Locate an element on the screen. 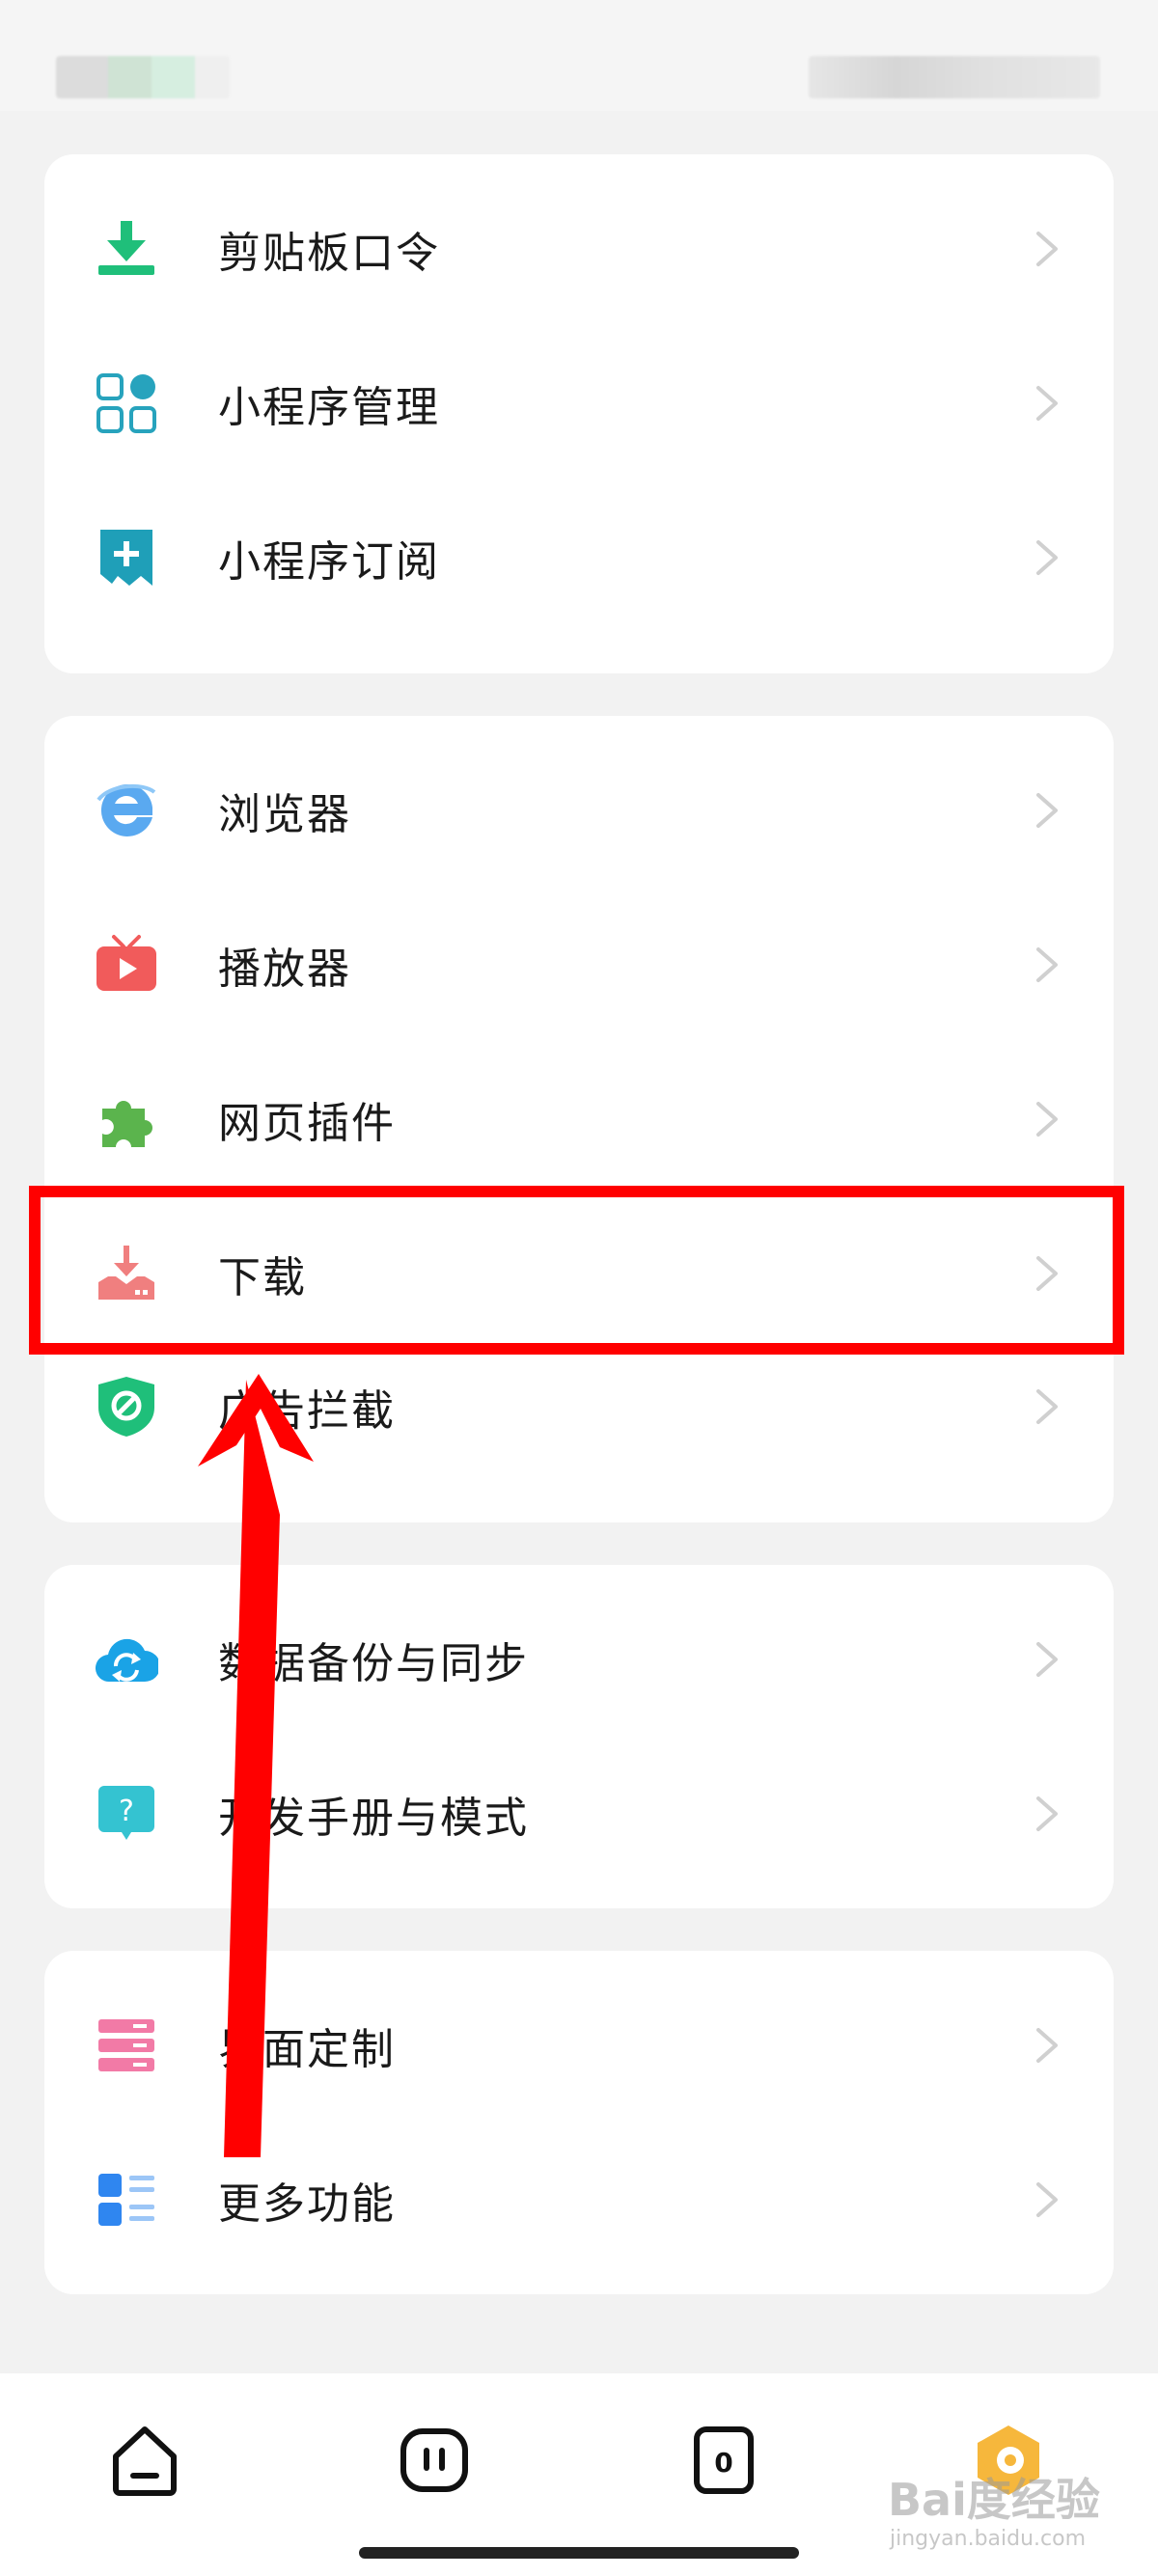 This screenshot has height=2576, width=1158. menu-item-clipboard-command: 剪贴板口令 is located at coordinates (579, 249).